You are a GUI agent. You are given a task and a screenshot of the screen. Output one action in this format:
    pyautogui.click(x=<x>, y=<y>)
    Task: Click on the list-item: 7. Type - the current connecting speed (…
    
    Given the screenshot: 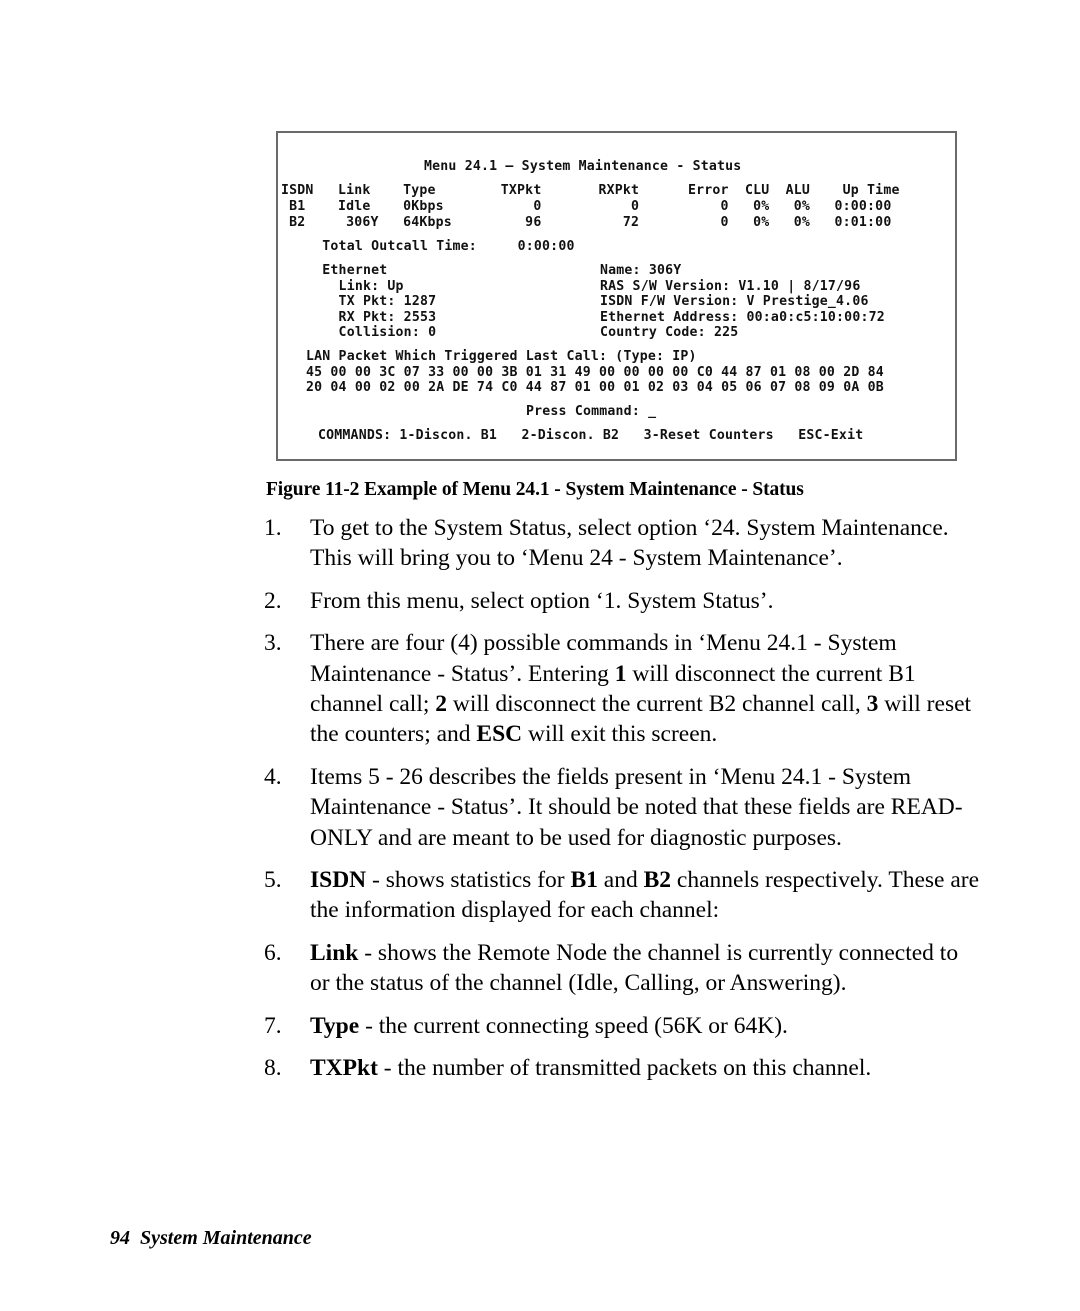 What is the action you would take?
    pyautogui.click(x=622, y=1026)
    